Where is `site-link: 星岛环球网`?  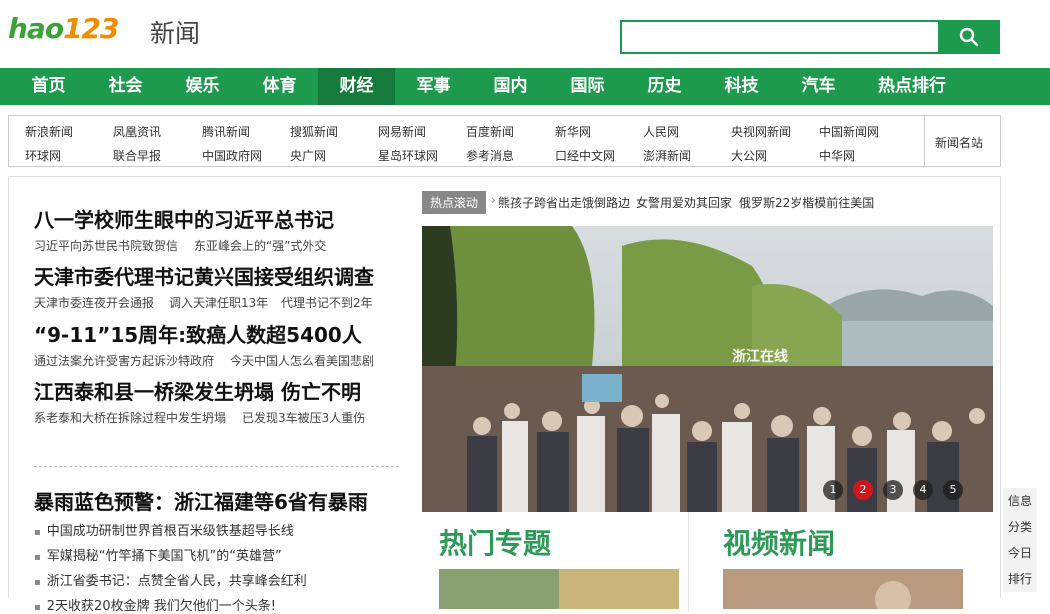
site-link: 星岛环球网 is located at coordinates (408, 155).